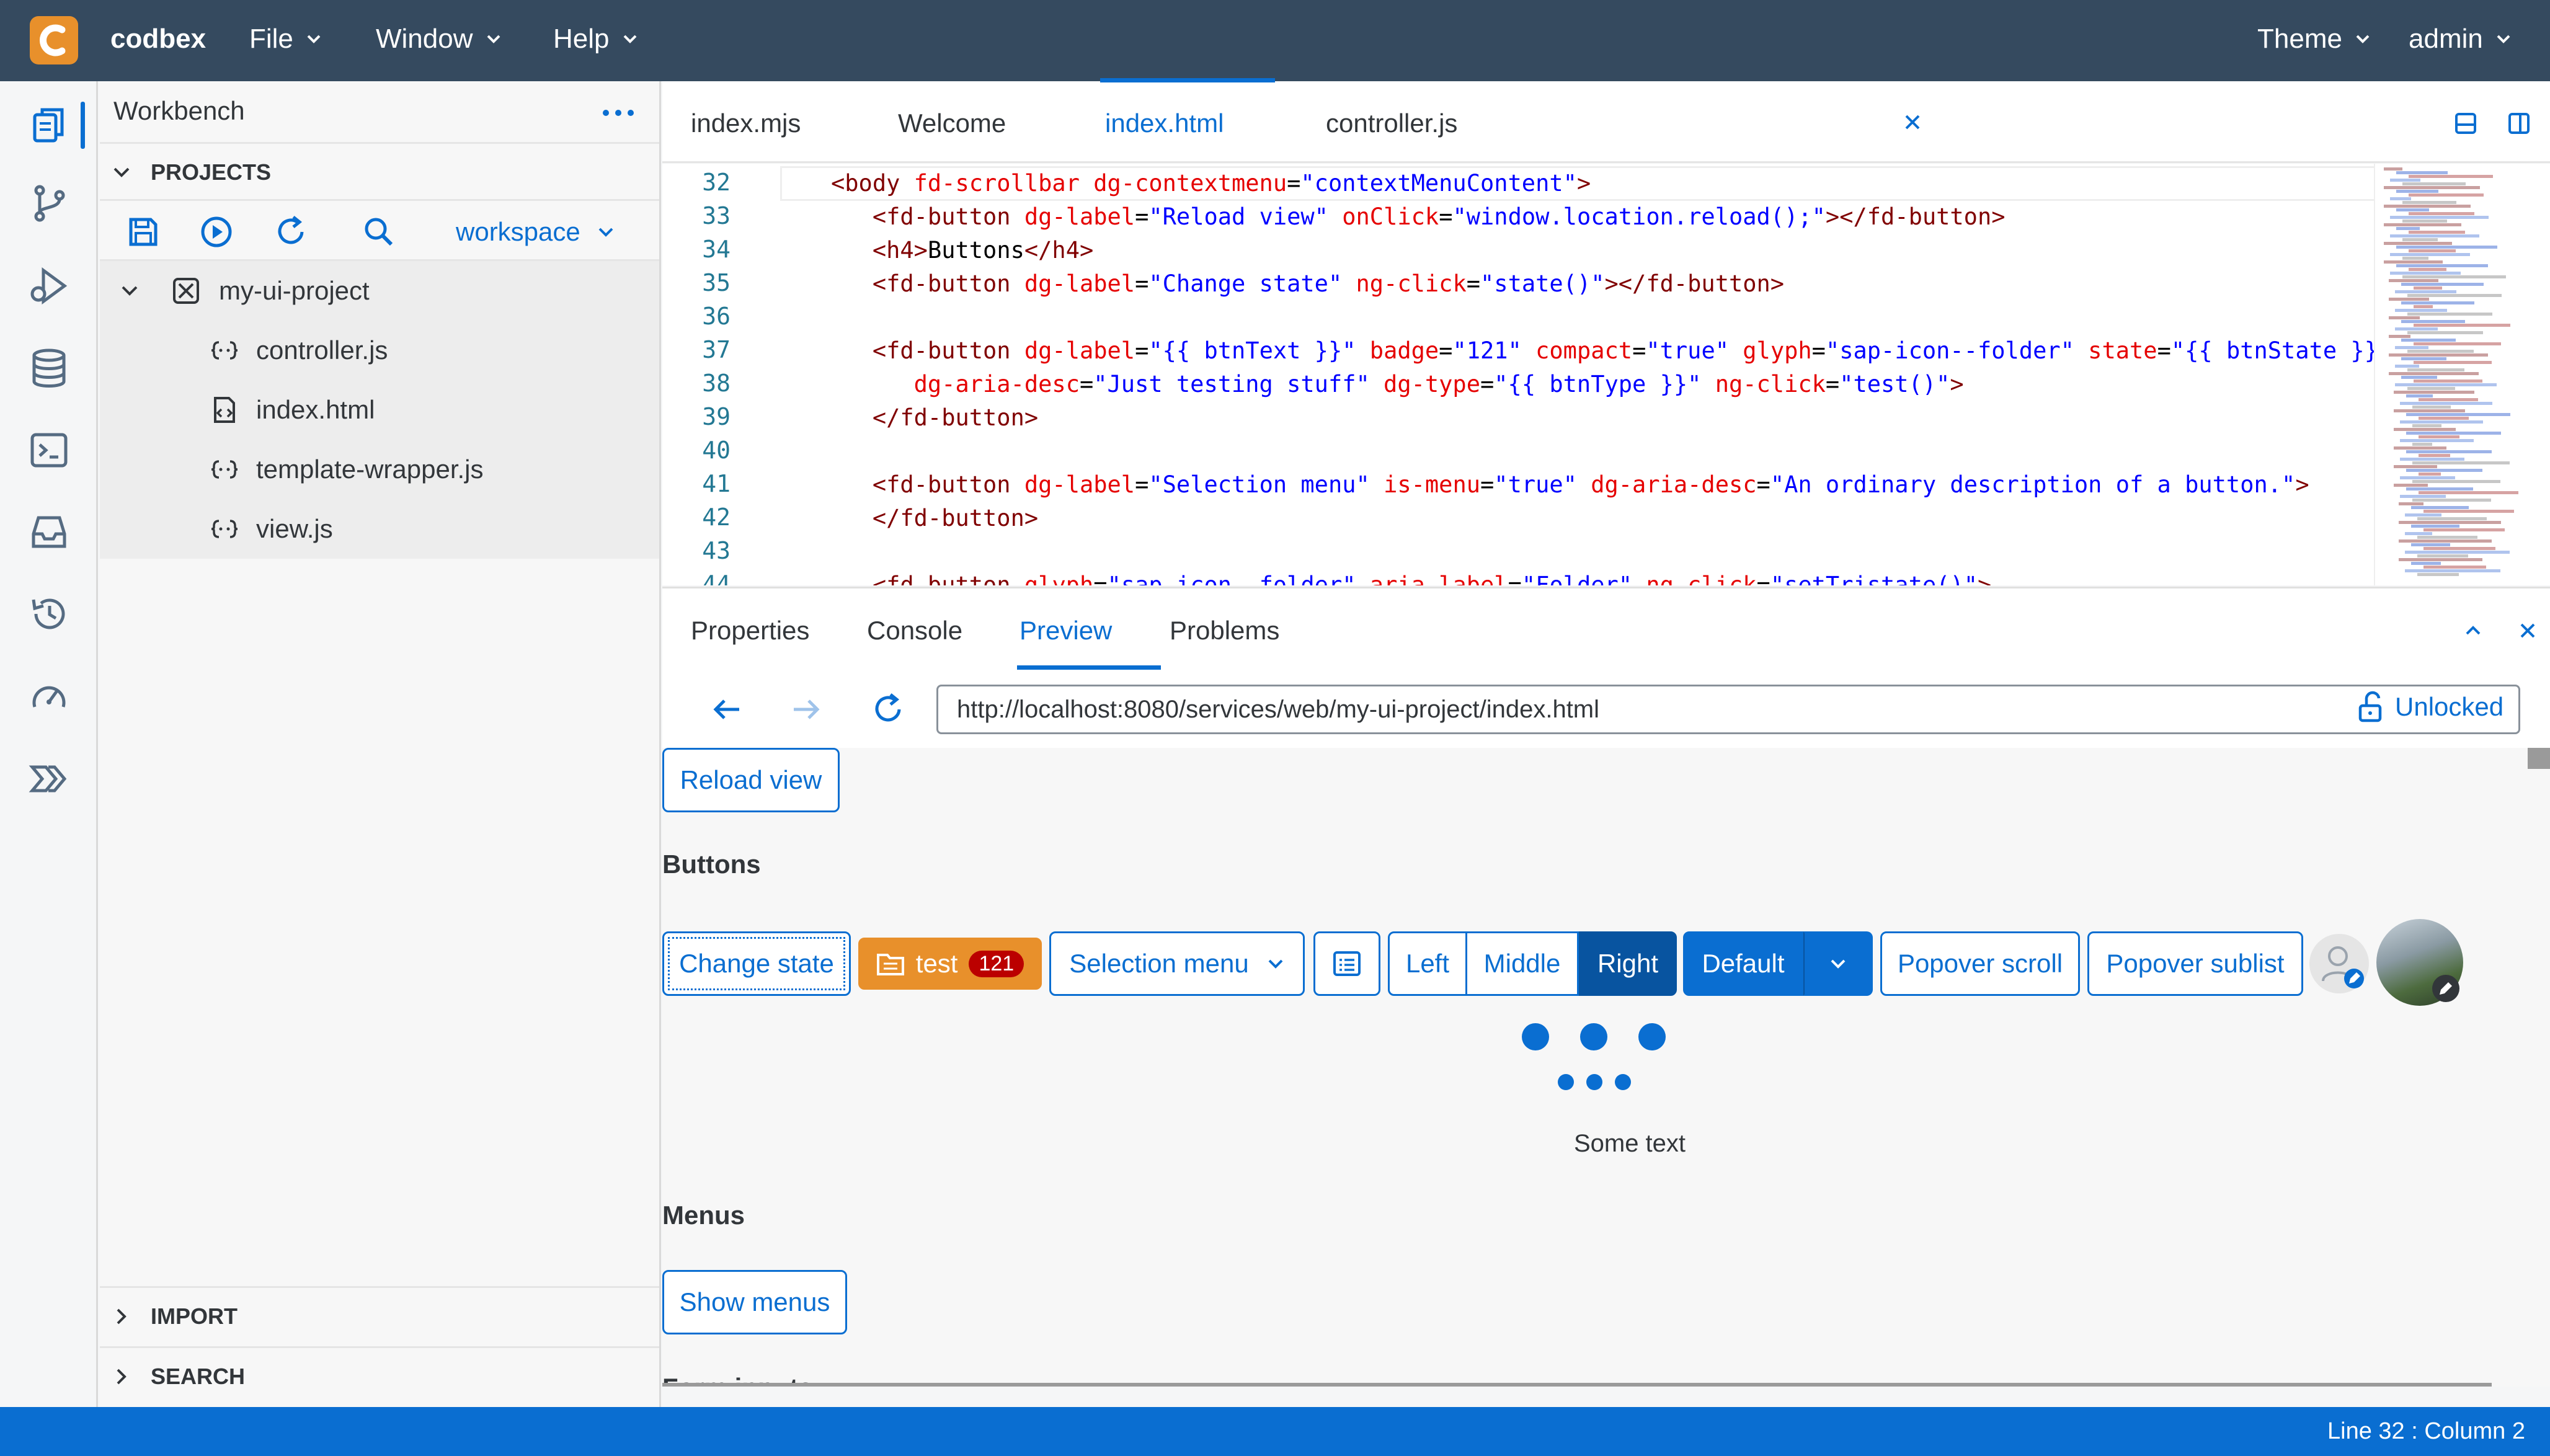 The image size is (2550, 1456). I want to click on git-branch-icon, so click(49, 203).